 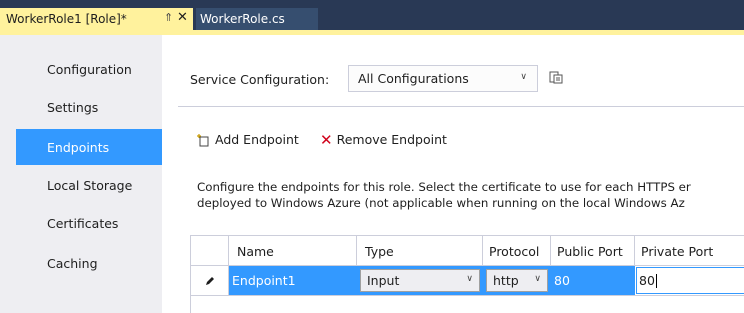 I want to click on row-header-column, so click(x=210, y=251).